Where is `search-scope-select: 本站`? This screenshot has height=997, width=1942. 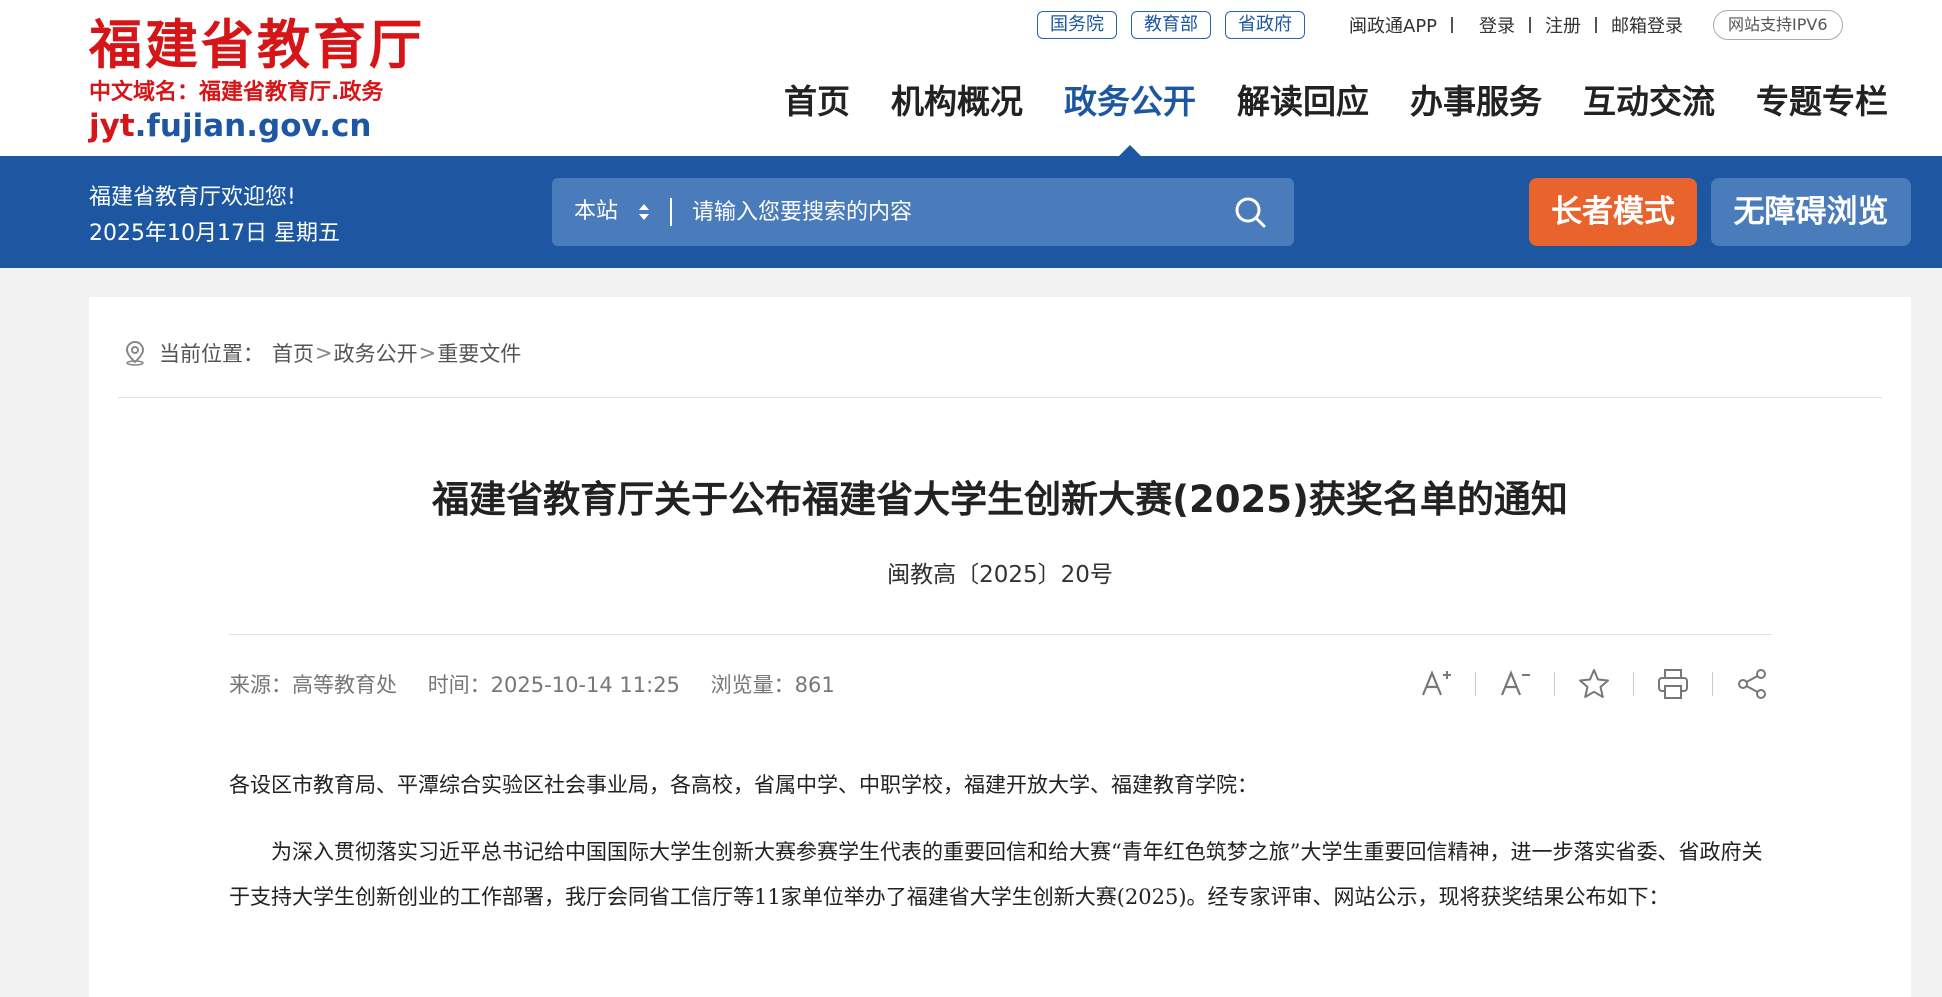
search-scope-select: 本站 is located at coordinates (596, 212).